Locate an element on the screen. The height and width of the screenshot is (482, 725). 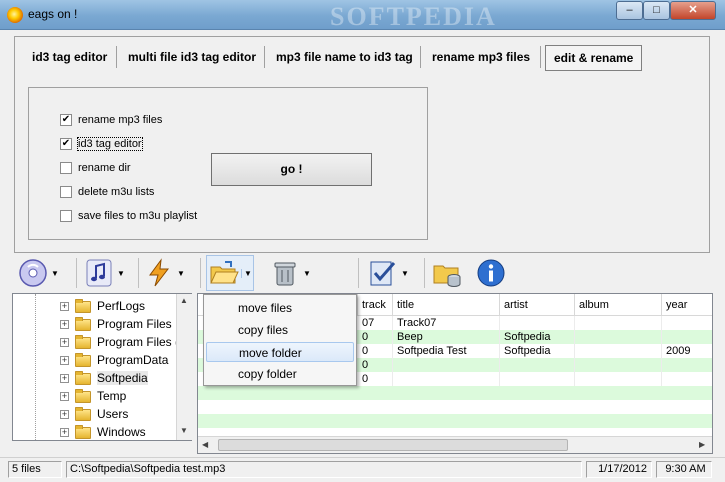
tree-item-users: + Users is located at coordinates (102, 415).